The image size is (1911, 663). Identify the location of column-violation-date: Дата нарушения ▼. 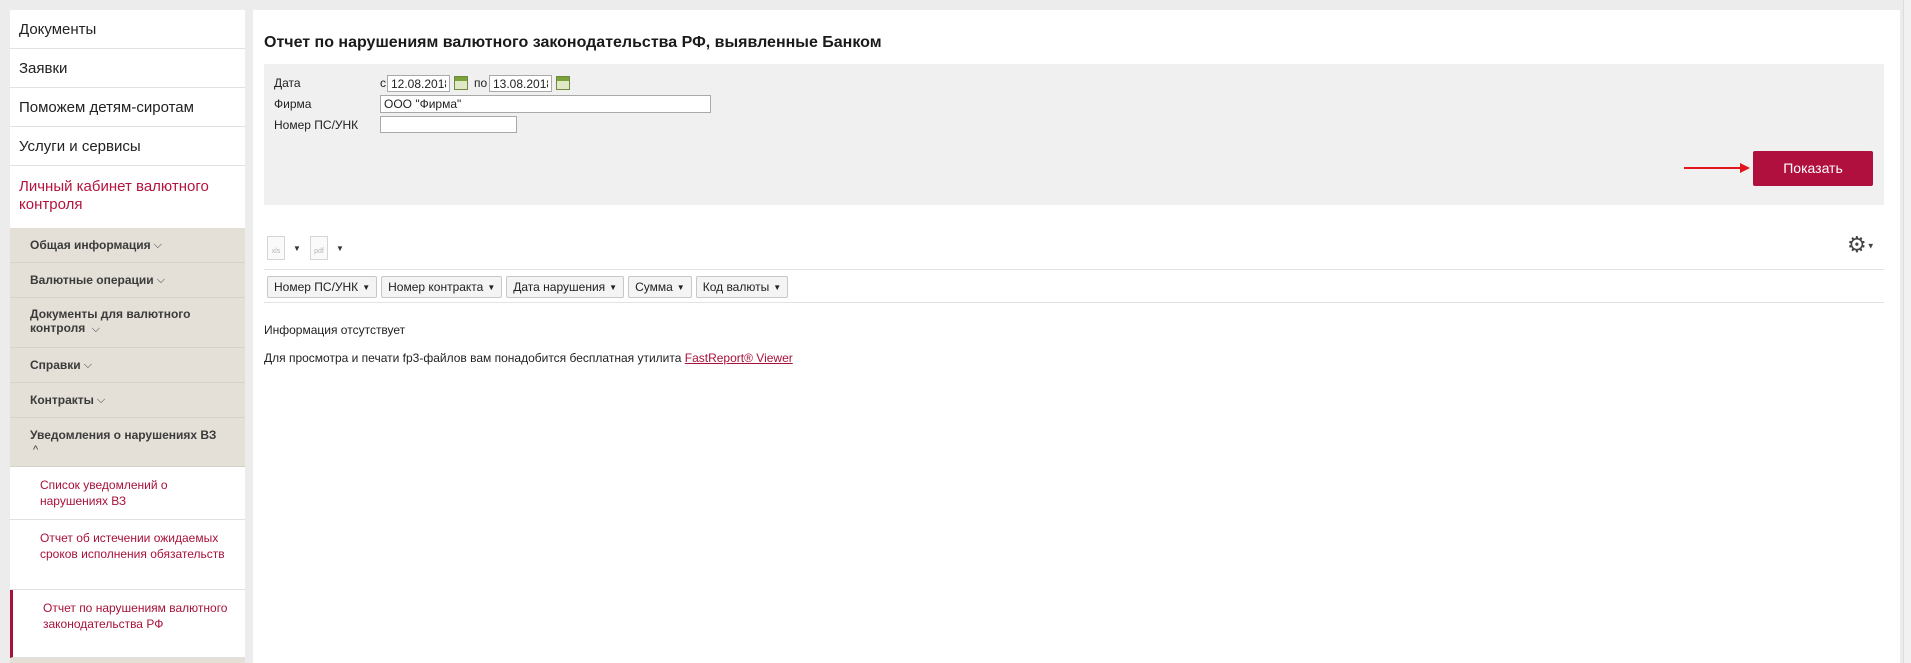
(565, 287).